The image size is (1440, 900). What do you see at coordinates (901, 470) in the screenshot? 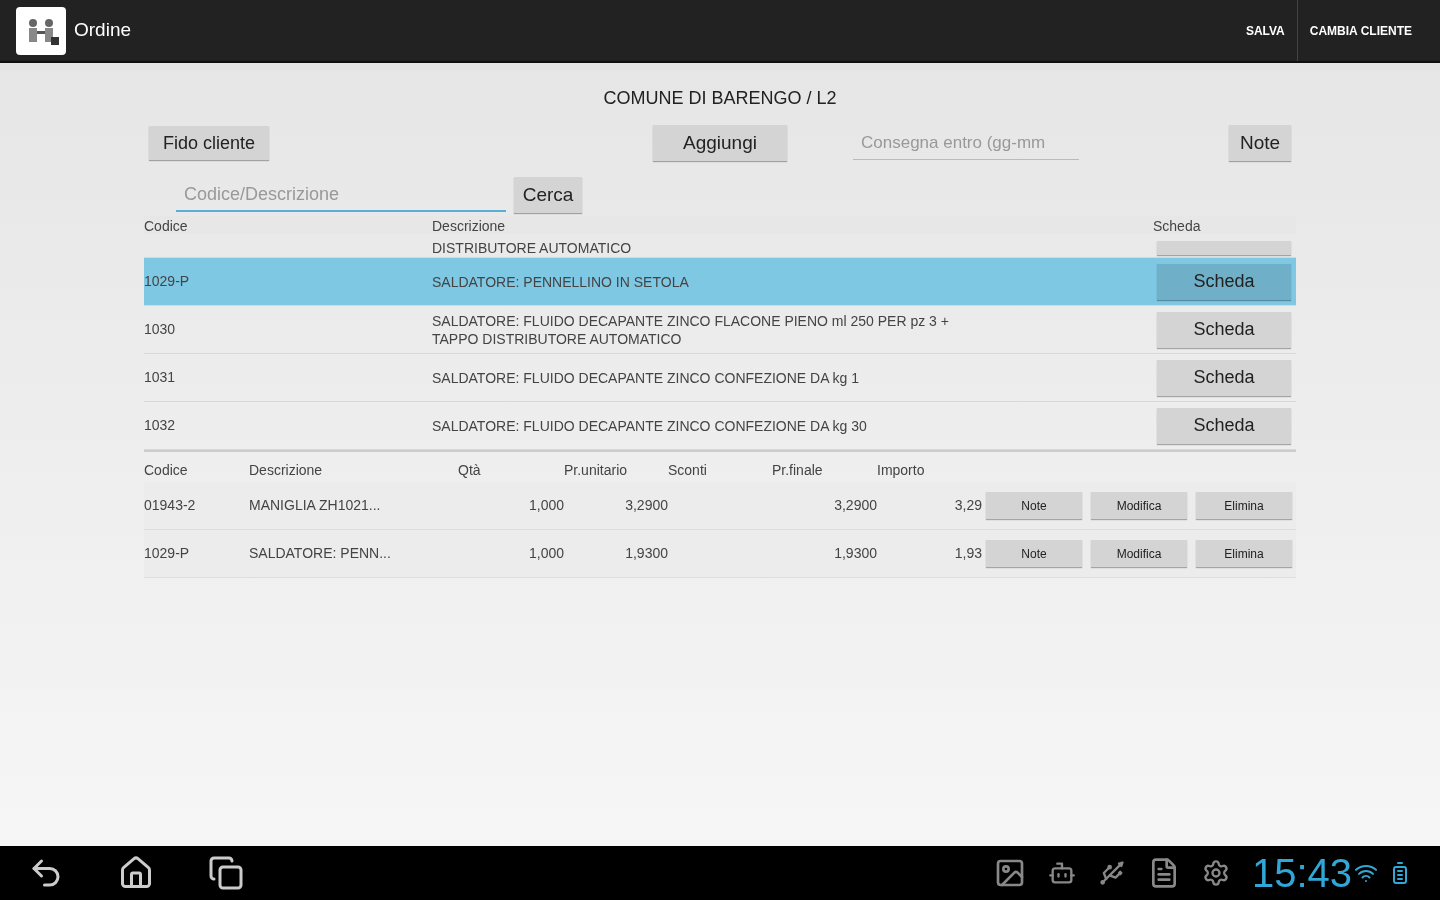
I see `column-header: Importo` at bounding box center [901, 470].